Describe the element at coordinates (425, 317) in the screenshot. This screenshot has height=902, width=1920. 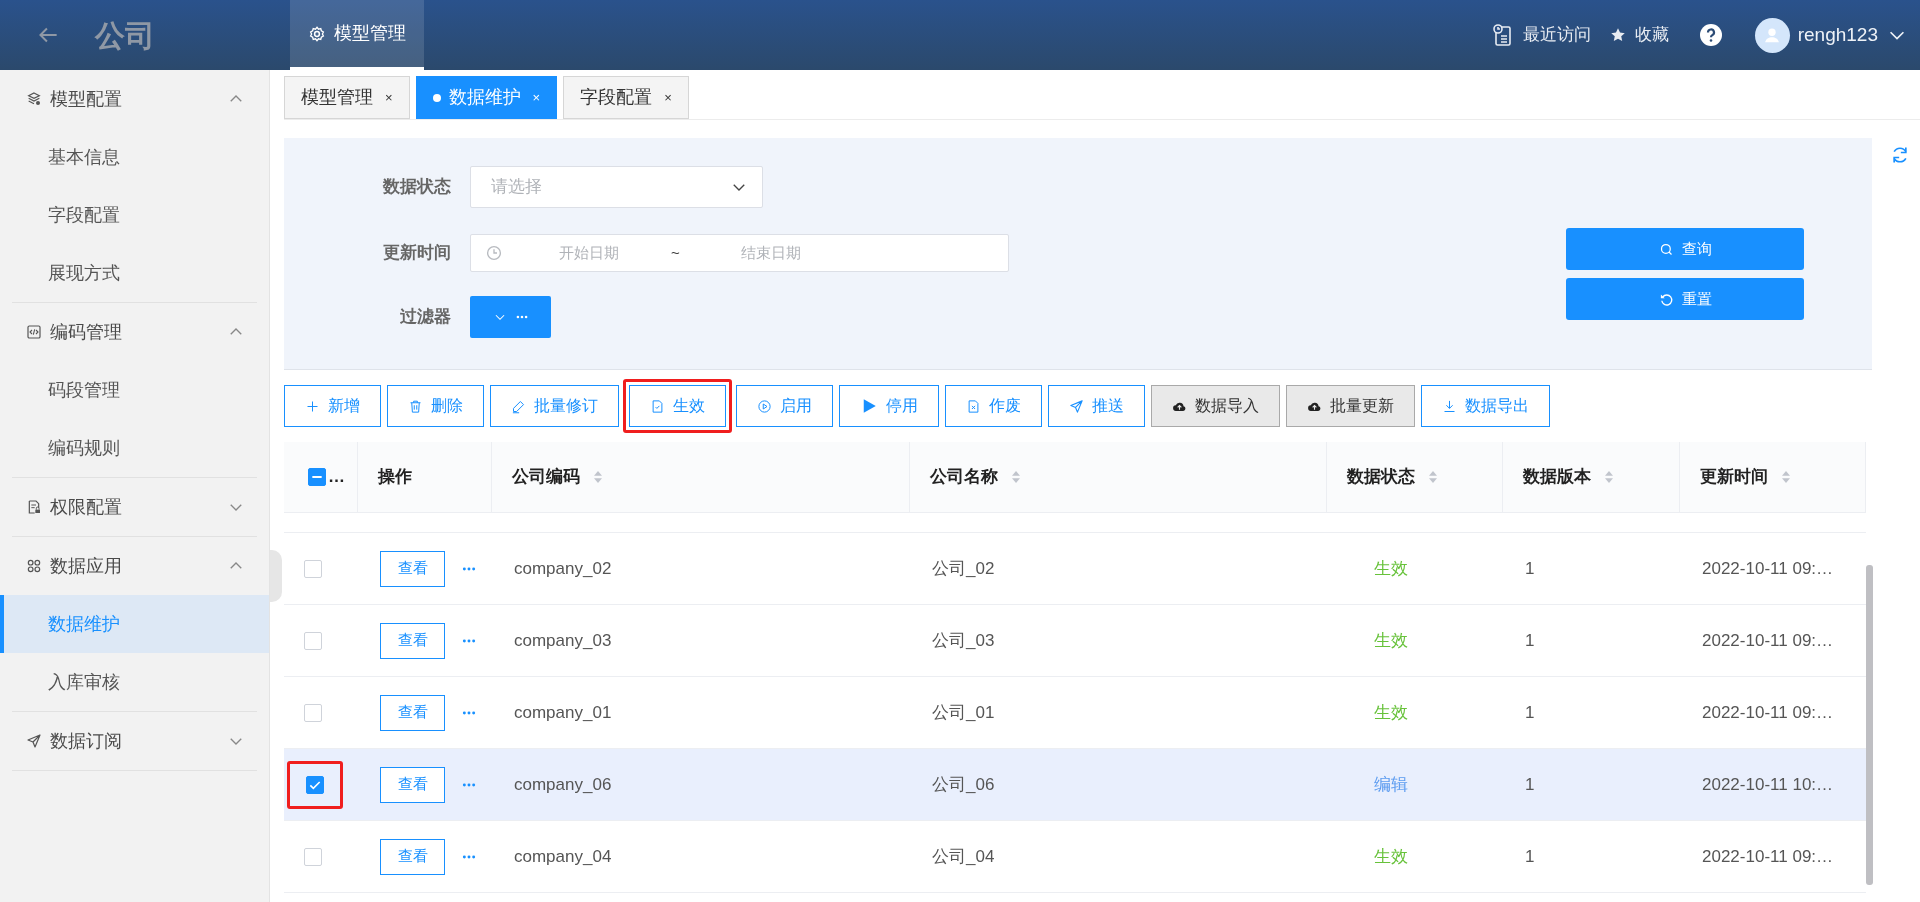
I see `field-label: 过滤器` at that location.